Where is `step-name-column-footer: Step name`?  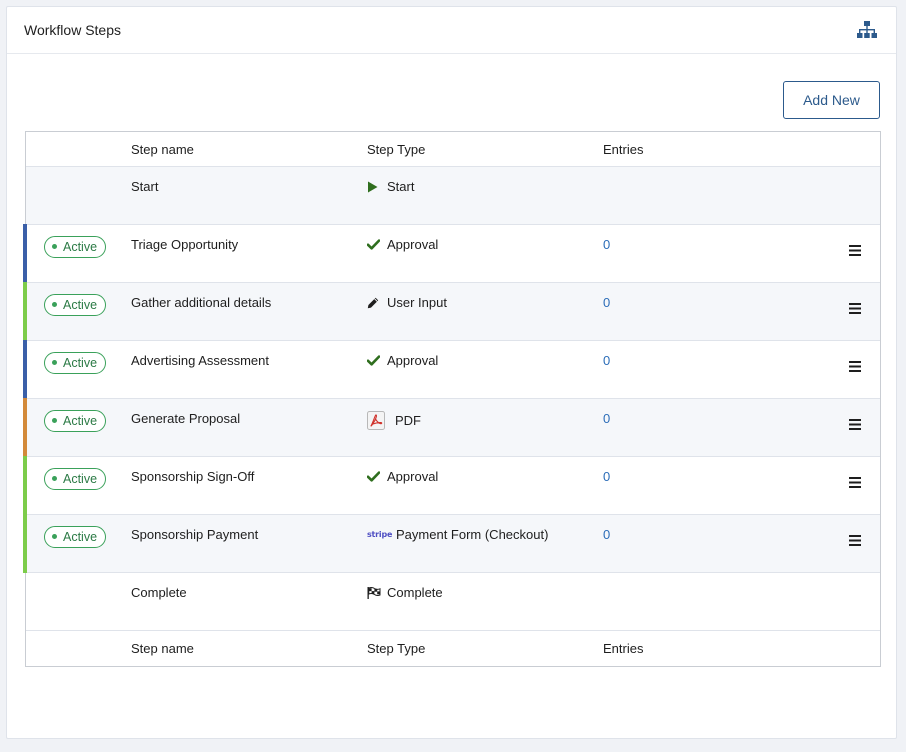
step-name-column-footer: Step name is located at coordinates (162, 648).